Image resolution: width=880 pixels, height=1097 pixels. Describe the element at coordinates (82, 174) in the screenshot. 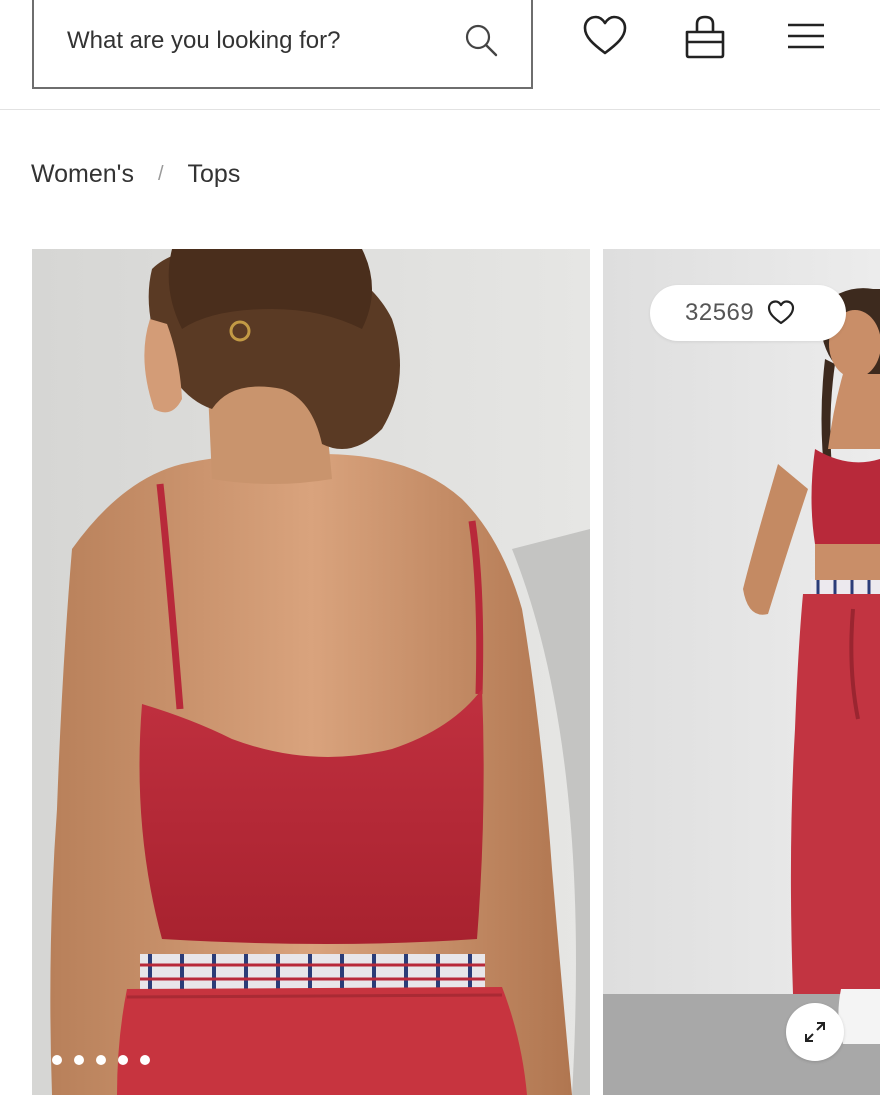

I see `breadcrumb-item-womens: Women's` at that location.